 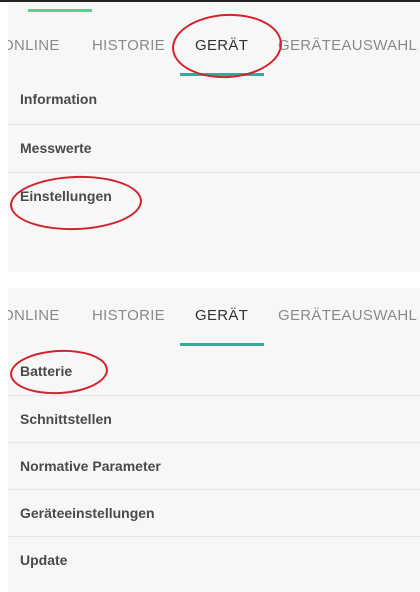 I want to click on menu-item-normative-parameter: Normative Parameter, so click(x=214, y=465).